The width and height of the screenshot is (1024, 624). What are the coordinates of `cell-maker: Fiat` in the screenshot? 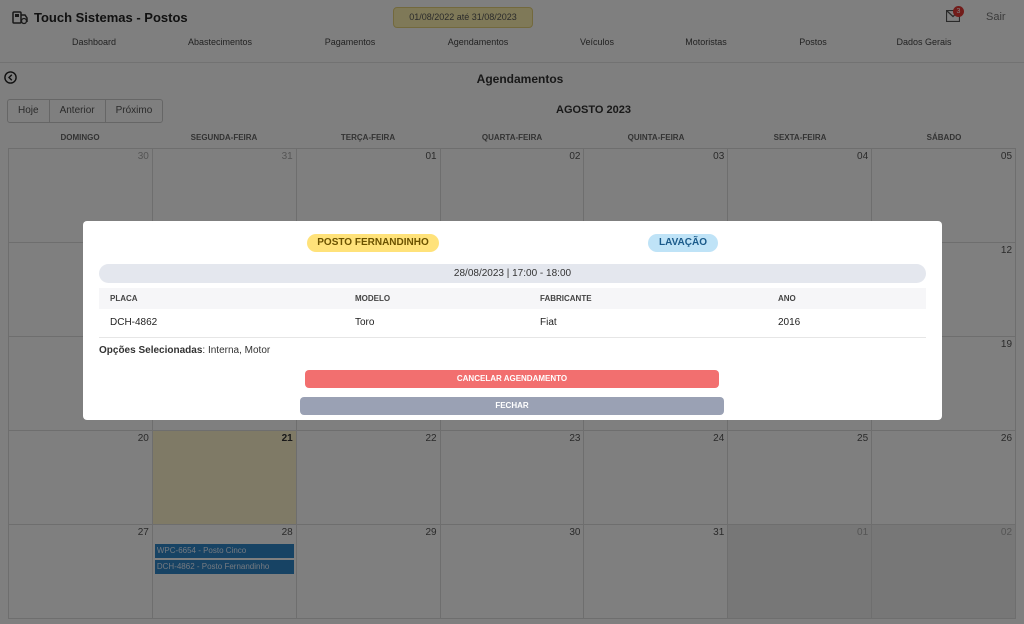 It's located at (548, 322).